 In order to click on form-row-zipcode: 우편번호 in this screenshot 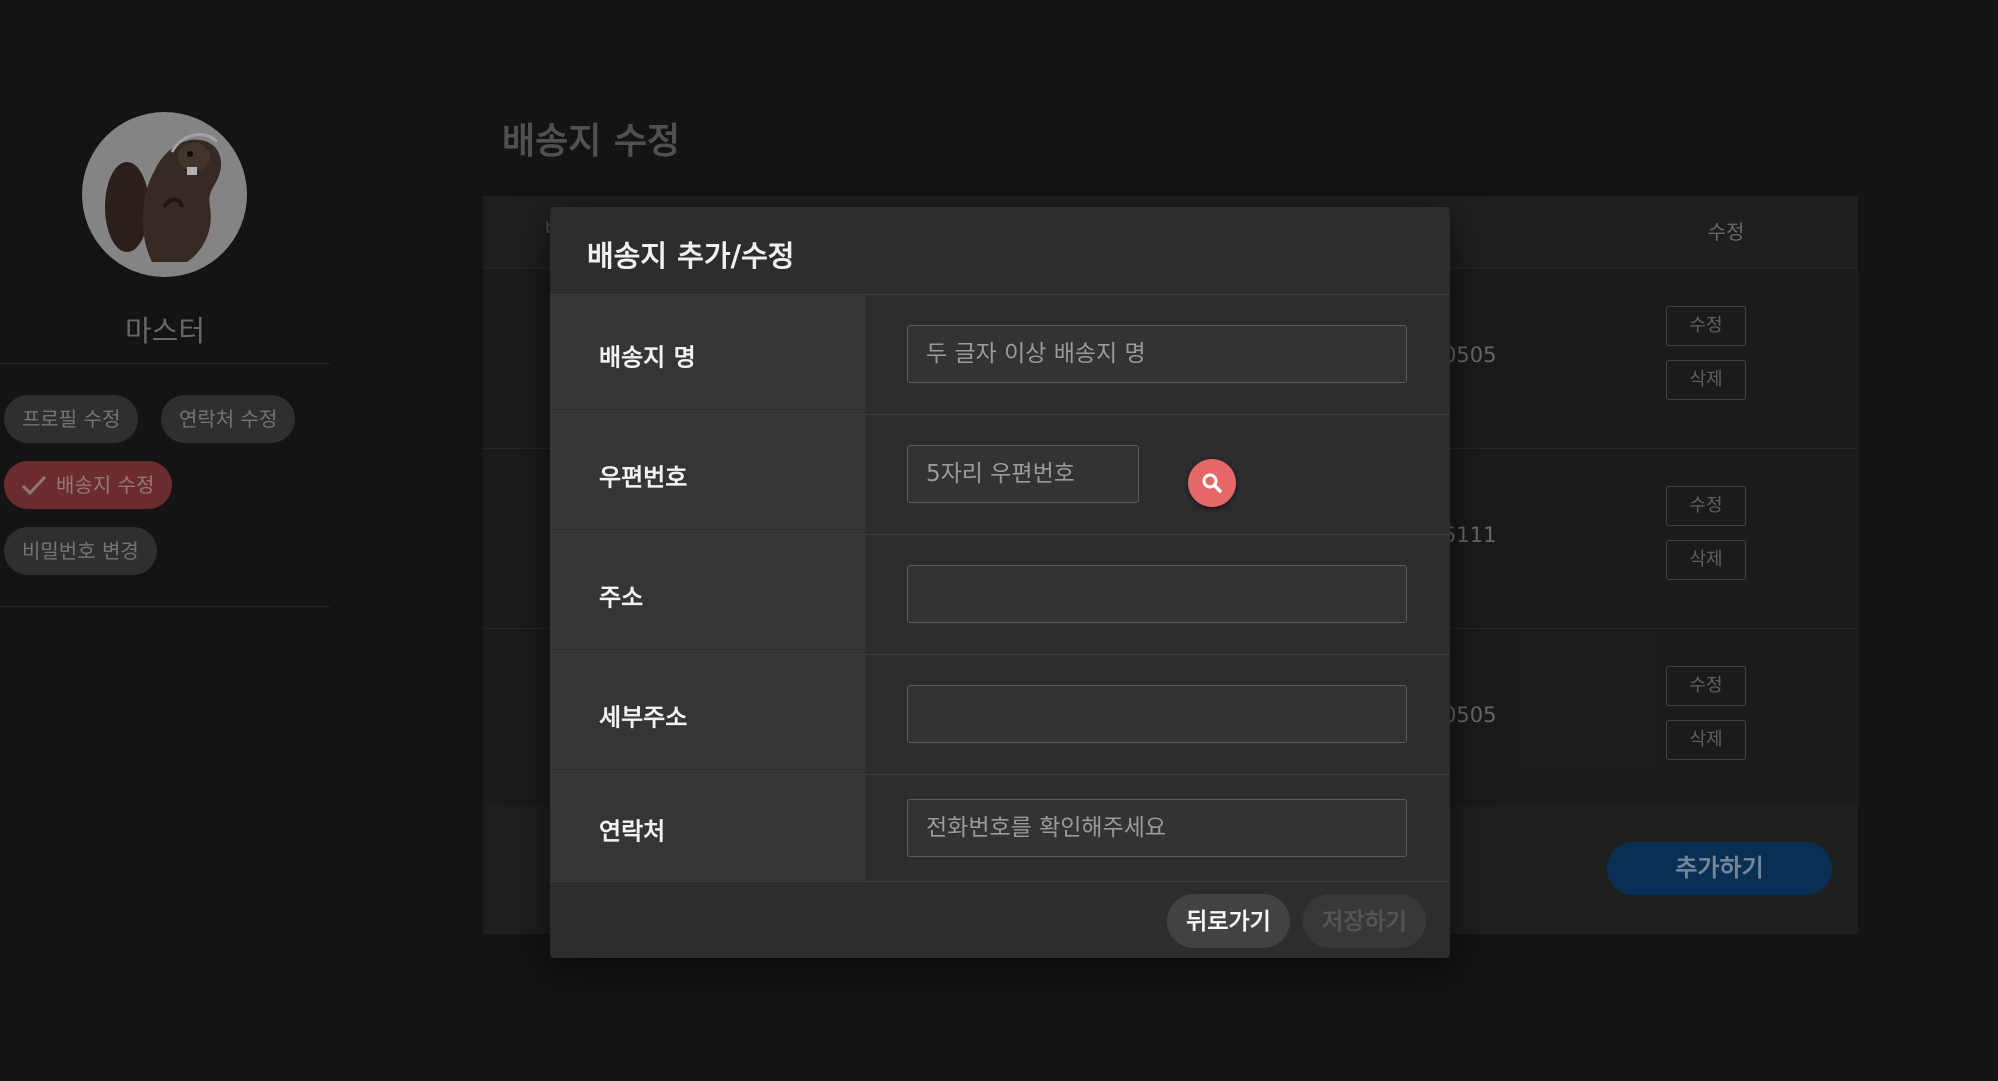, I will do `click(1000, 474)`.